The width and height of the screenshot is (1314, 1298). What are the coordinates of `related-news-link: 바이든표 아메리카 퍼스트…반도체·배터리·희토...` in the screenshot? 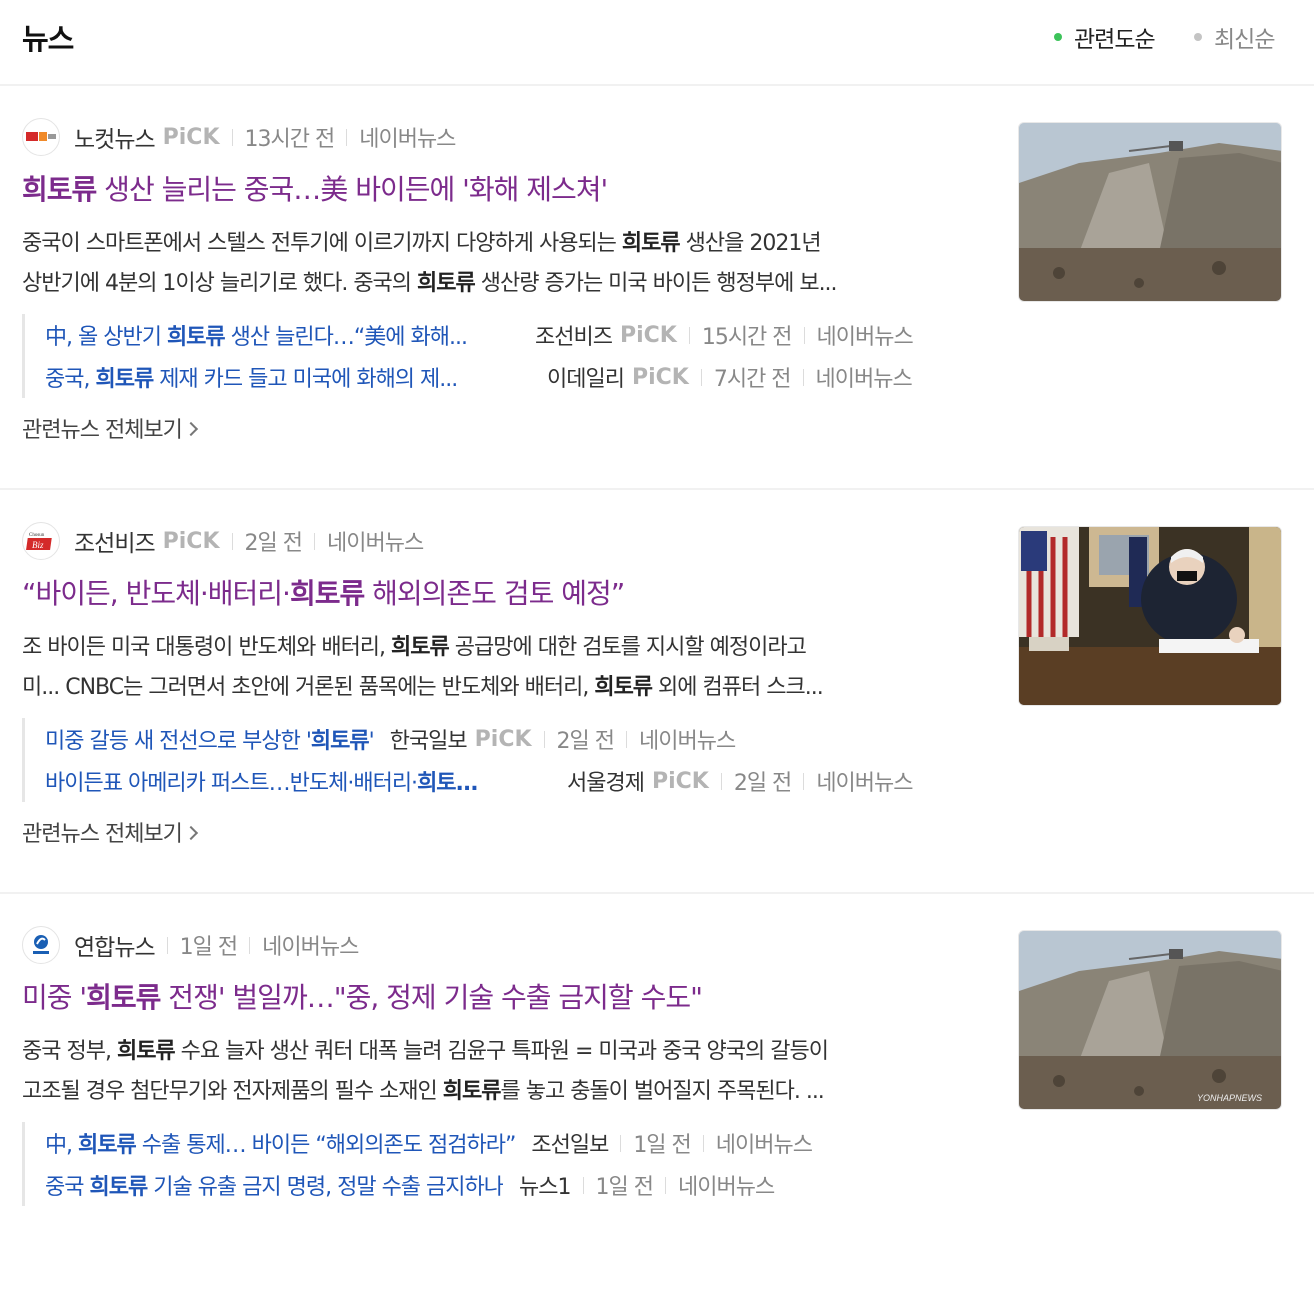 It's located at (290, 781).